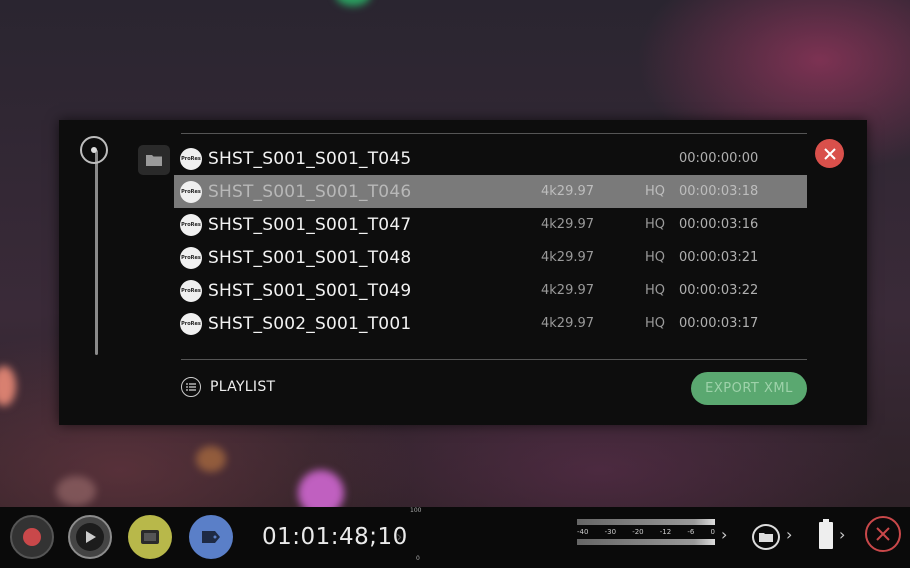 Image resolution: width=910 pixels, height=568 pixels. I want to click on clip-timecode: 00:00:03:17, so click(719, 323).